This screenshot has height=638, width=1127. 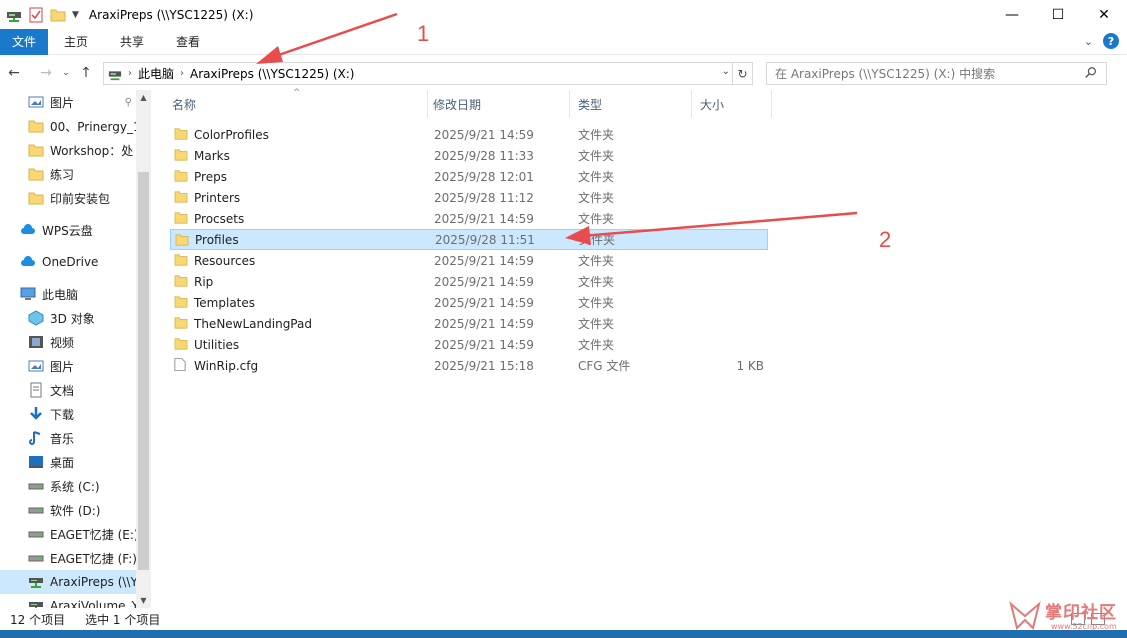 I want to click on annotation-label-2: 2, so click(x=885, y=239).